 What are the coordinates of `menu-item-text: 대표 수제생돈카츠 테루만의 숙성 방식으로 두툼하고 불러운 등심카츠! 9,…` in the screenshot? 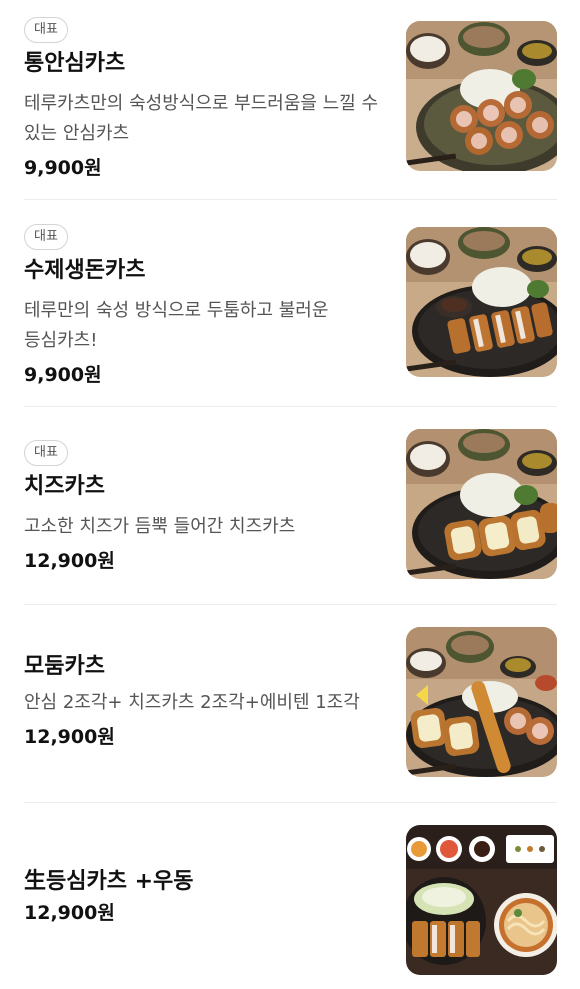 It's located at (206, 306).